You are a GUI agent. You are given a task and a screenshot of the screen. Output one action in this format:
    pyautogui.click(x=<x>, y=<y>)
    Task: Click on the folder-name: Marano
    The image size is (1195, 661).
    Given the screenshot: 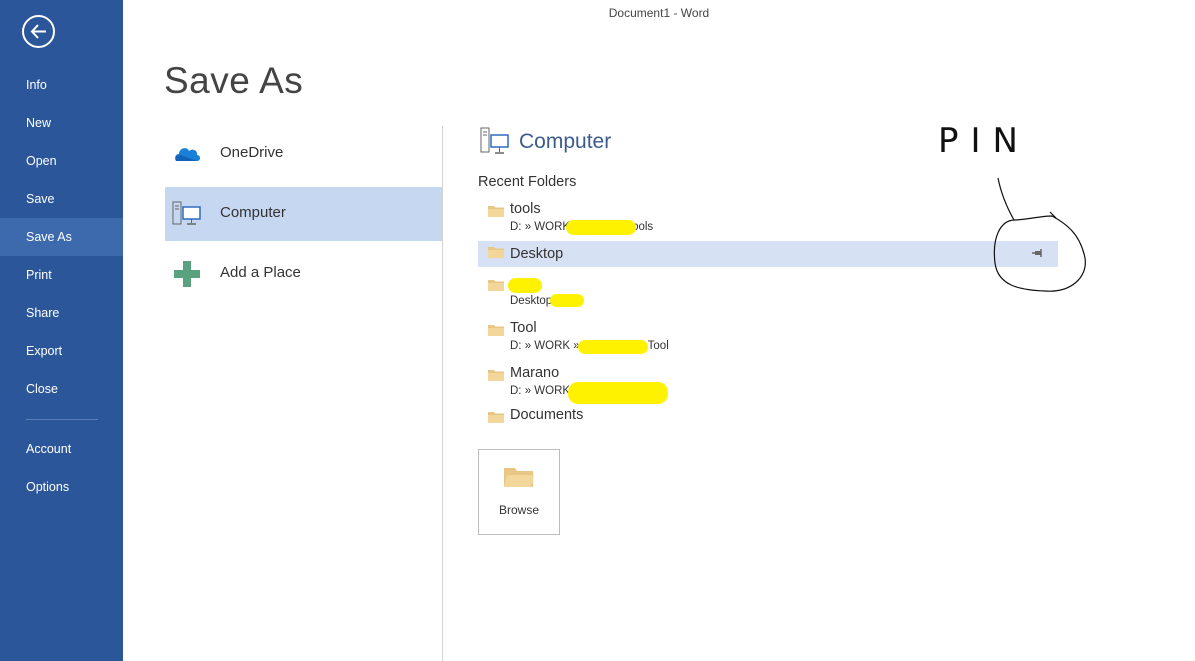 What is the action you would take?
    pyautogui.click(x=535, y=373)
    